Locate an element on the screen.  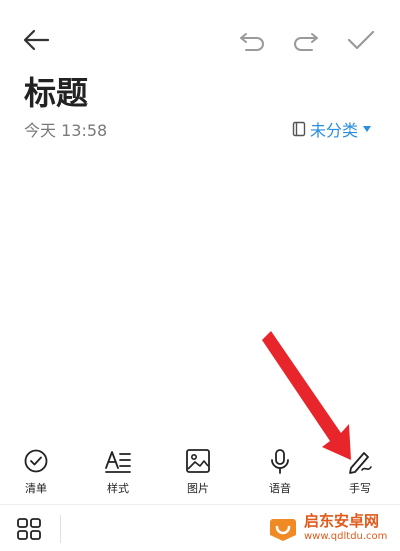
bottom-toolbar: 清单 样式 图片 语音 手写 is located at coordinates (200, 476).